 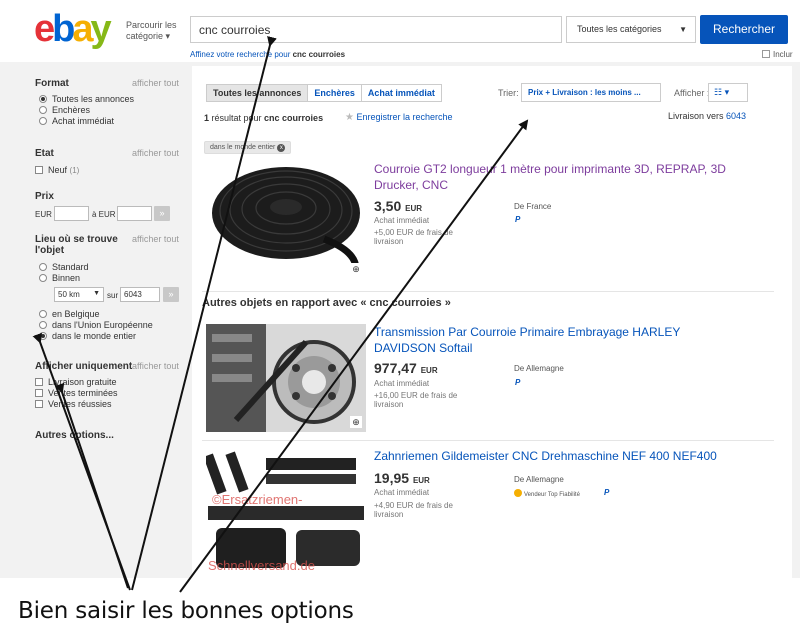 I want to click on belt-coil-image, so click(x=286, y=220).